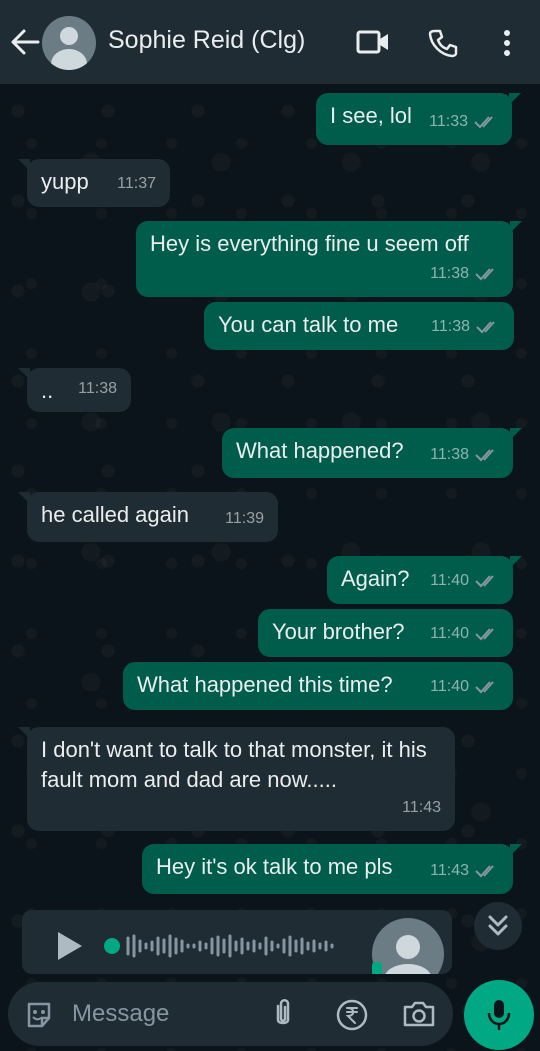  I want to click on message-outgoing: Hey is everything fine u seem off 11:38, so click(329, 259).